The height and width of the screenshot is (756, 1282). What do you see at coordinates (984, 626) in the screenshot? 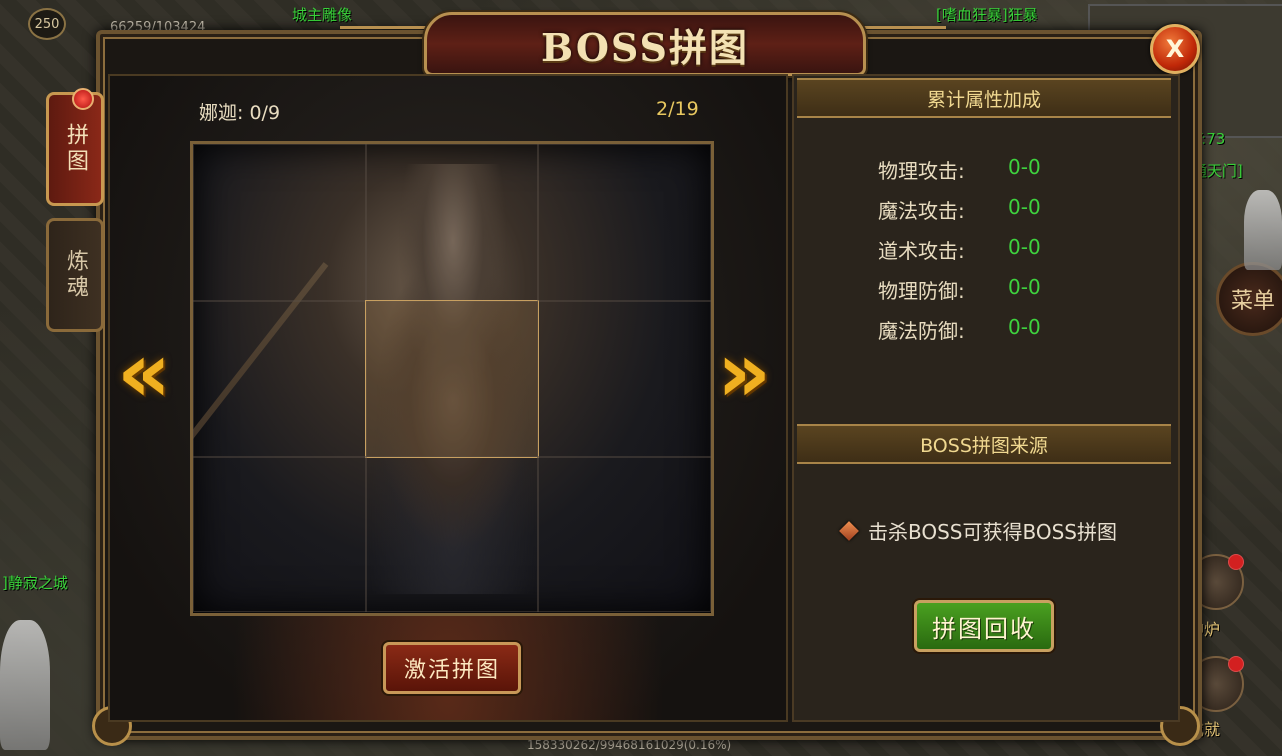
I see `recycle-puzzle-button: 拼图回收` at bounding box center [984, 626].